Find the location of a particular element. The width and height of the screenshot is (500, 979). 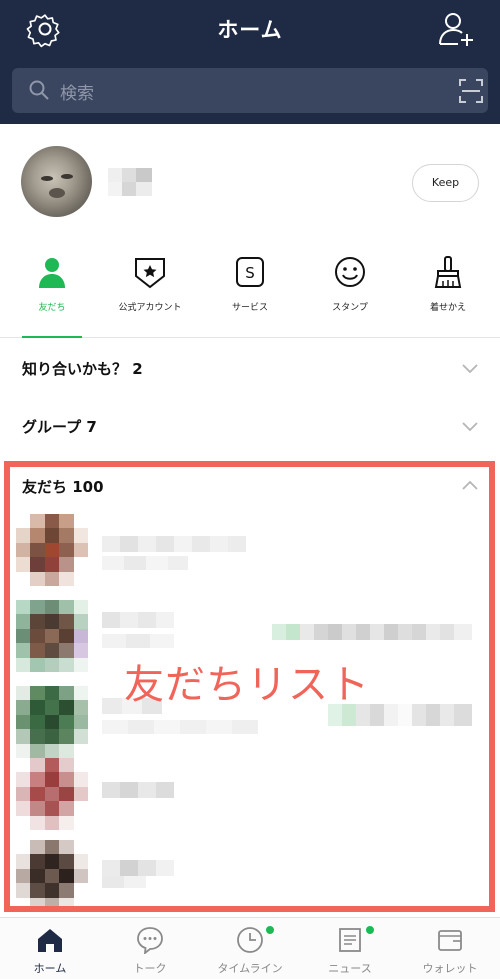

active-tab-indicator is located at coordinates (52, 337).